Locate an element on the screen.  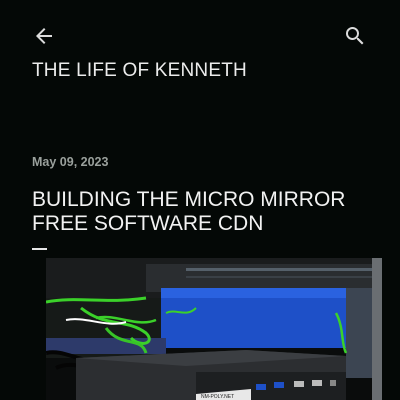
image-label-text: NM-POLY.NET is located at coordinates (217, 397).